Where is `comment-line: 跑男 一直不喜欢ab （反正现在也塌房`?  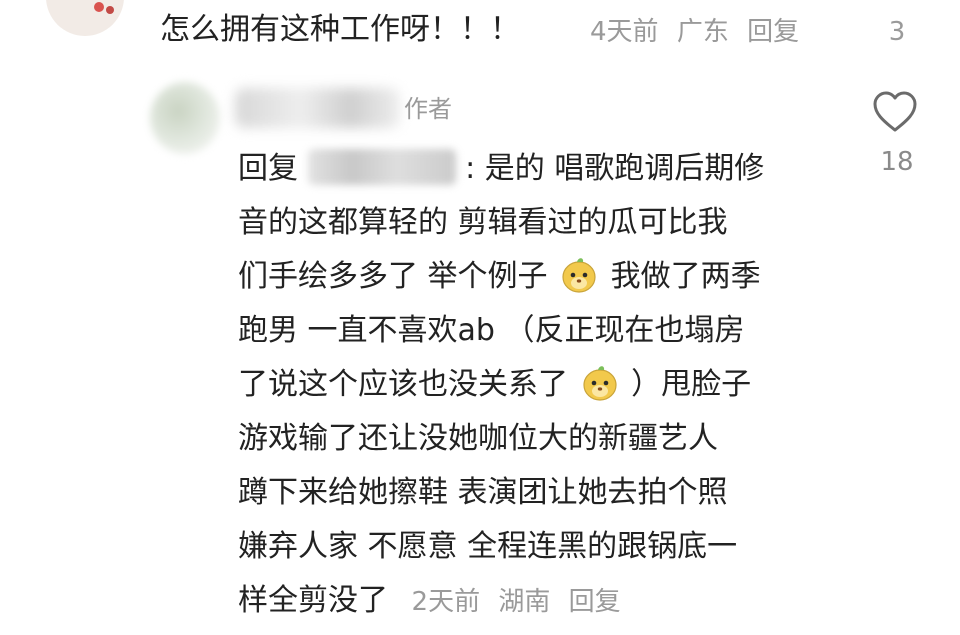
comment-line: 跑男 一直不喜欢ab （反正现在也塌房 is located at coordinates (491, 330).